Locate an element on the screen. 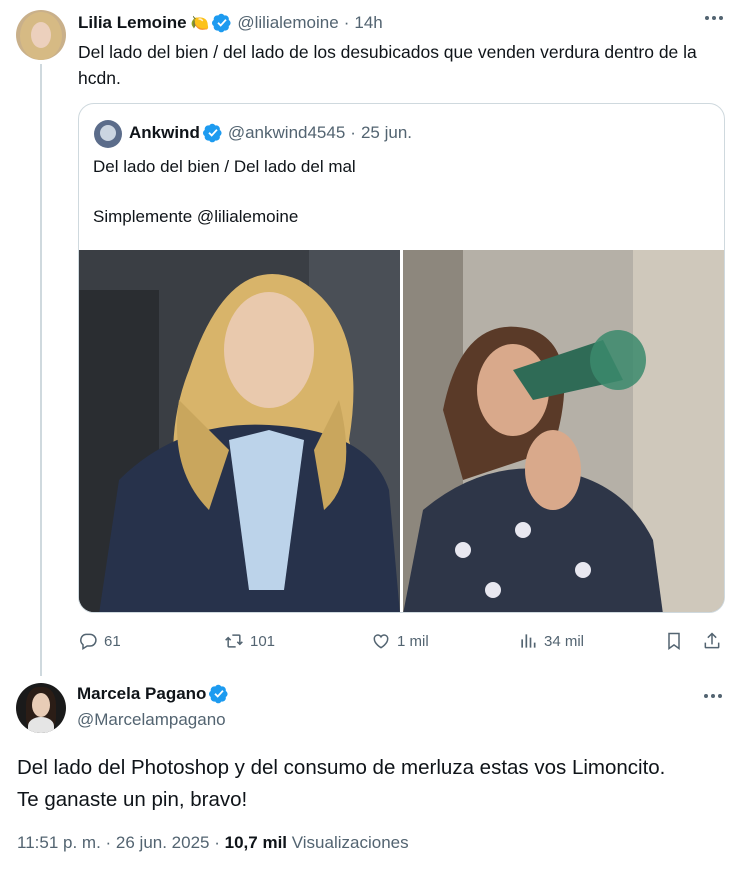 The height and width of the screenshot is (873, 755). views-count: 34 mil is located at coordinates (564, 641).